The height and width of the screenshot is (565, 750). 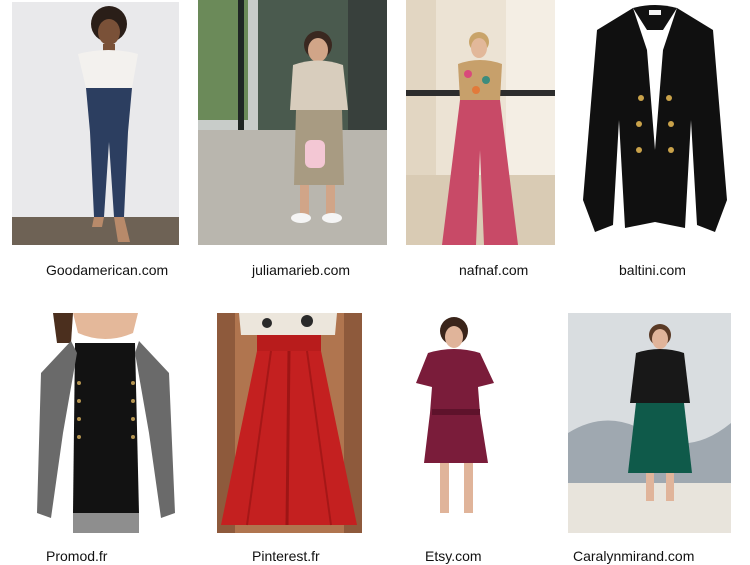 What do you see at coordinates (634, 556) in the screenshot?
I see `source-caption: Caralynmirand.com` at bounding box center [634, 556].